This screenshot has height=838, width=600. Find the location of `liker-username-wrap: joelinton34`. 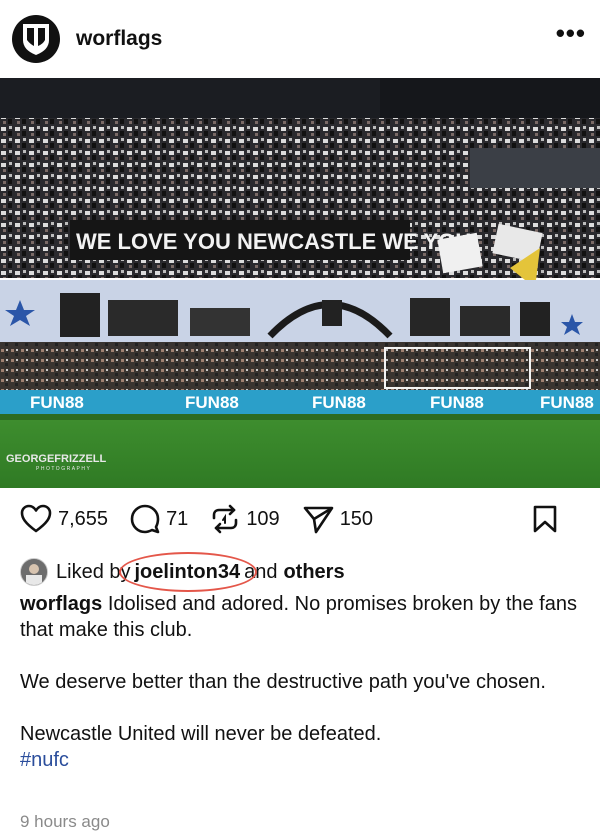

liker-username-wrap: joelinton34 is located at coordinates (187, 571).